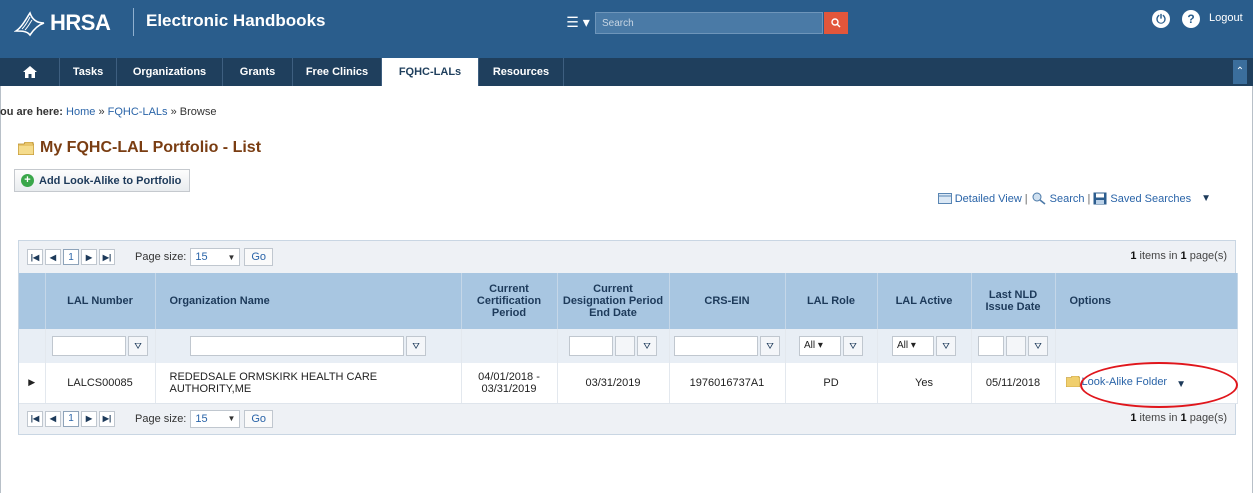  I want to click on col-options: Options, so click(1146, 301).